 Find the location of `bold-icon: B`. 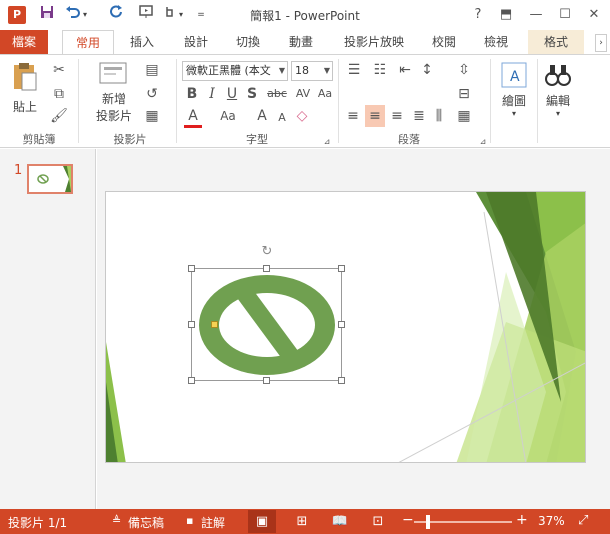

bold-icon: B is located at coordinates (192, 94).